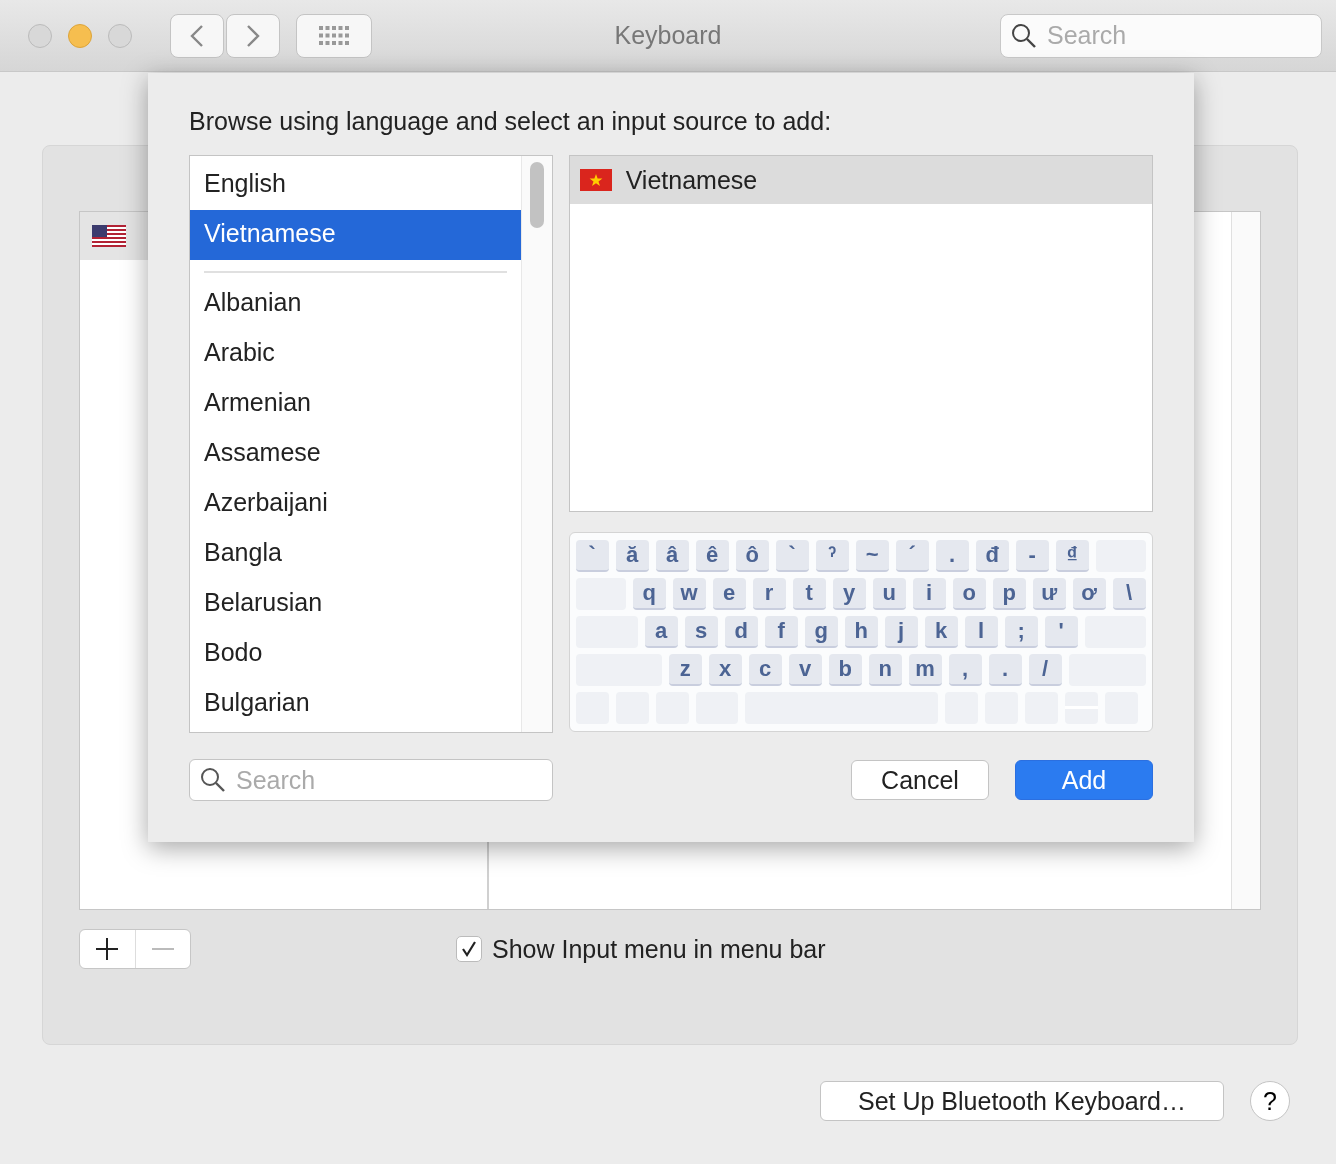  What do you see at coordinates (355, 454) in the screenshot?
I see `language-item: Assamese` at bounding box center [355, 454].